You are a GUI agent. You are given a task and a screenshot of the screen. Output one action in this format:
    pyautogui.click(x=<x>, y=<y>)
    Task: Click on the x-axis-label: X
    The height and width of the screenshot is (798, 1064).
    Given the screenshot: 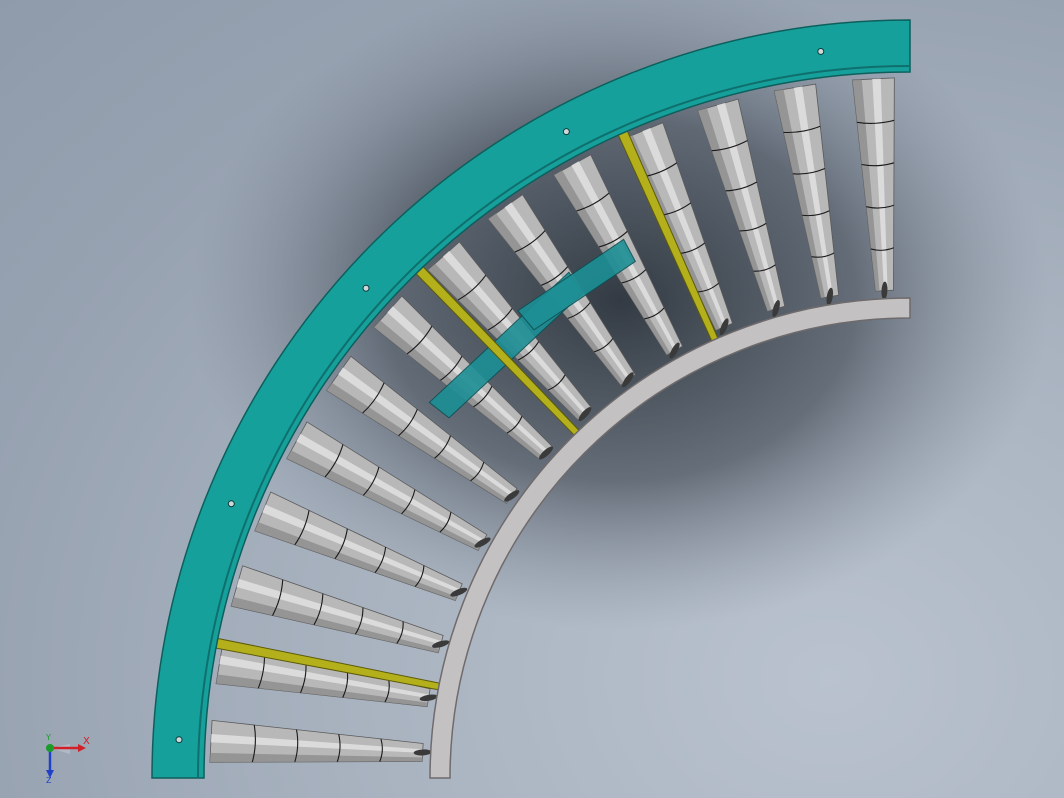 What is the action you would take?
    pyautogui.click(x=86, y=741)
    